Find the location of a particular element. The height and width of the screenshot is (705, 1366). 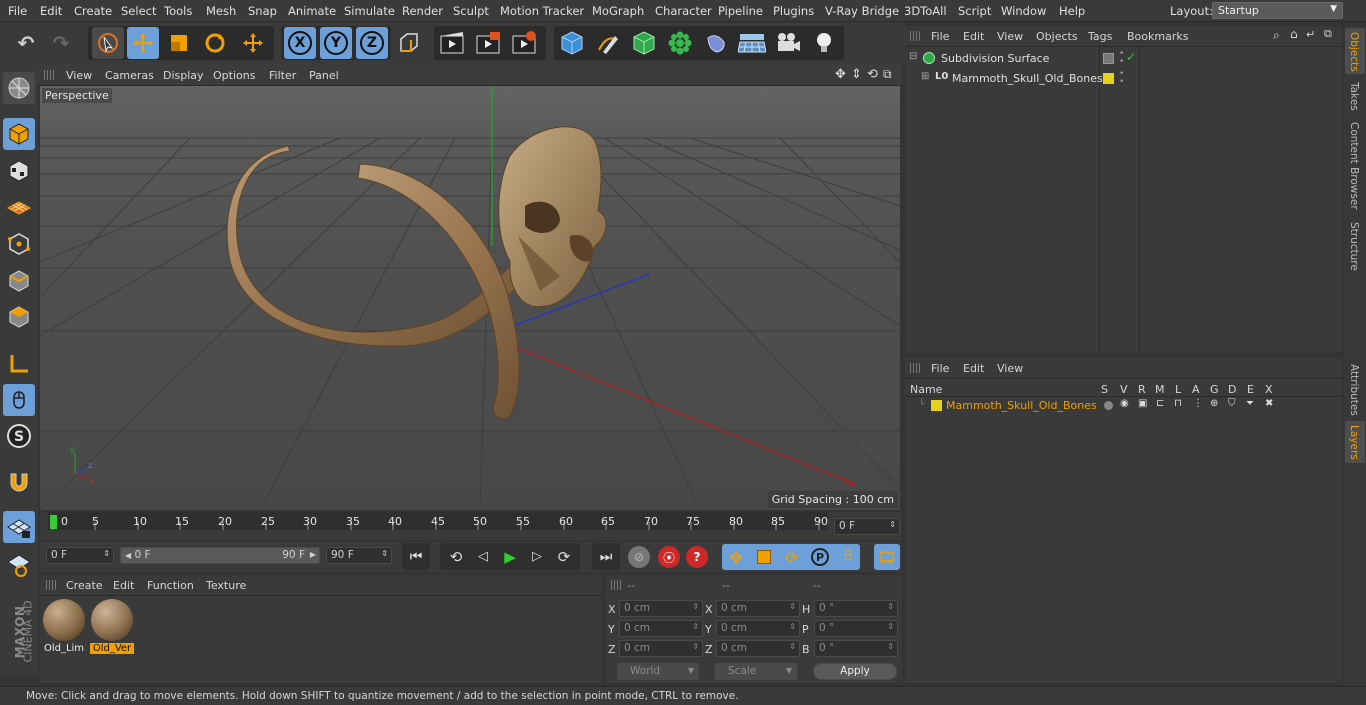

apply-button: Apply is located at coordinates (855, 671).